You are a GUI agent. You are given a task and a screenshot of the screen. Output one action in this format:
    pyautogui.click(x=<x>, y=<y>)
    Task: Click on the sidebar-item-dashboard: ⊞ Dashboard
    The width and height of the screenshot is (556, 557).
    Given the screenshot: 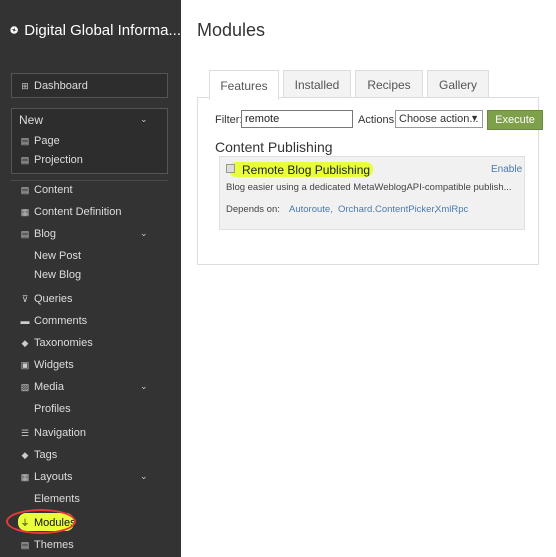 What is the action you would take?
    pyautogui.click(x=54, y=86)
    